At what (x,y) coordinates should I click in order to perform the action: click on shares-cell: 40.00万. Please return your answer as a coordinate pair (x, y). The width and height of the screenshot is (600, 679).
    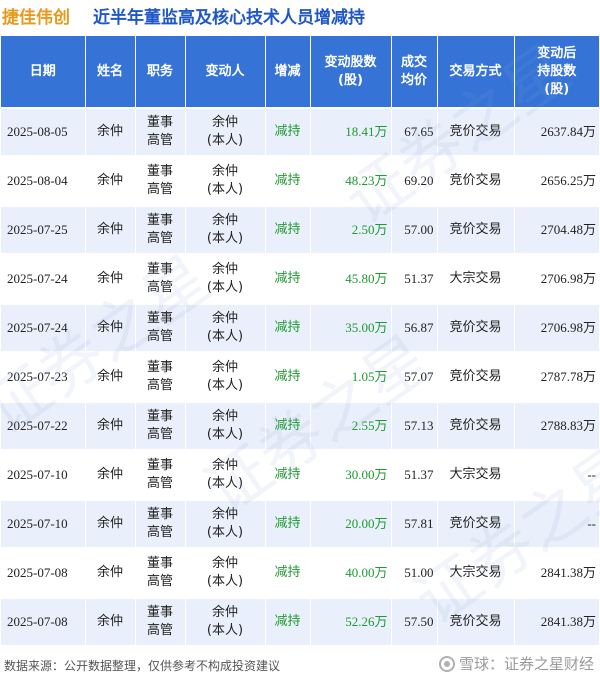
    Looking at the image, I should click on (351, 573).